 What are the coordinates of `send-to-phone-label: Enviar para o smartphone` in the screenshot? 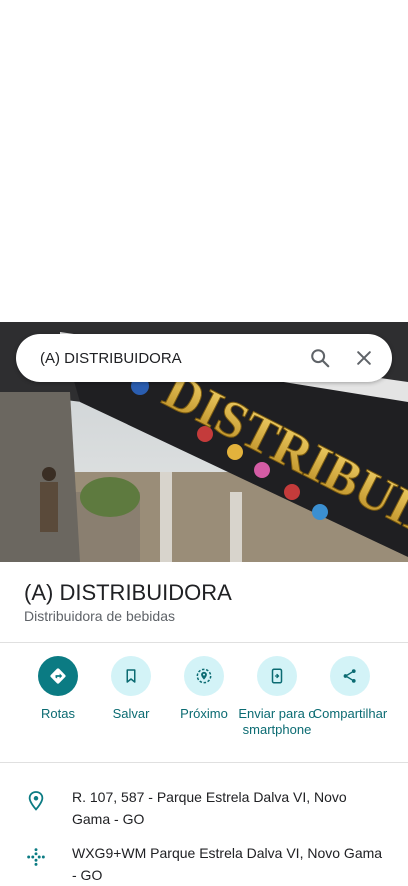 It's located at (277, 721).